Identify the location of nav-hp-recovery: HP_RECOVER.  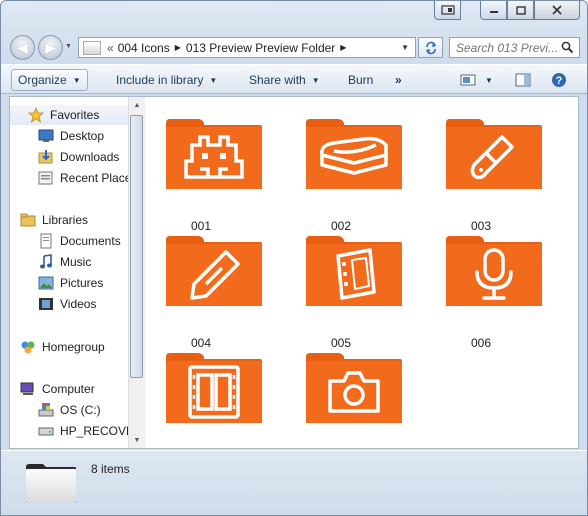
(83, 431).